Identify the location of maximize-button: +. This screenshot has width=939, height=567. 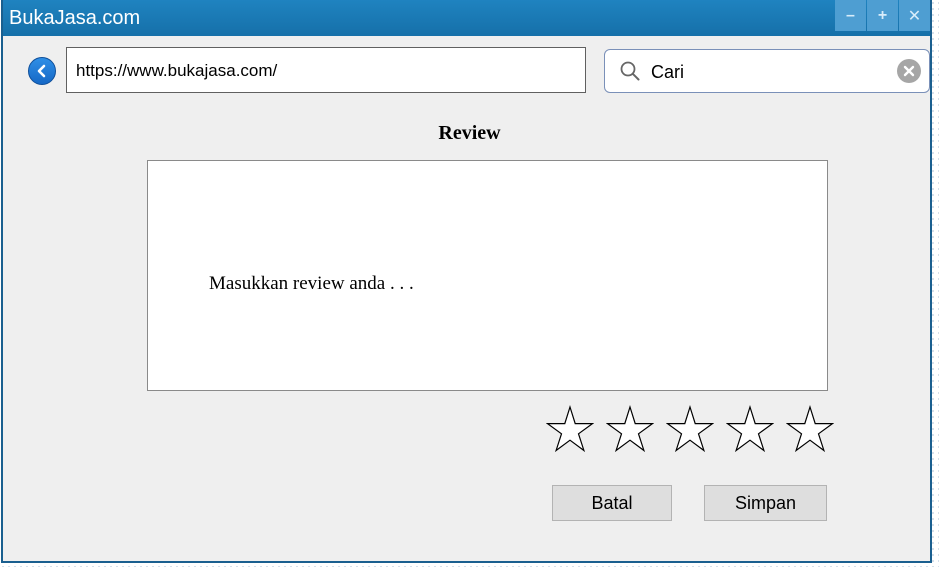
(882, 15).